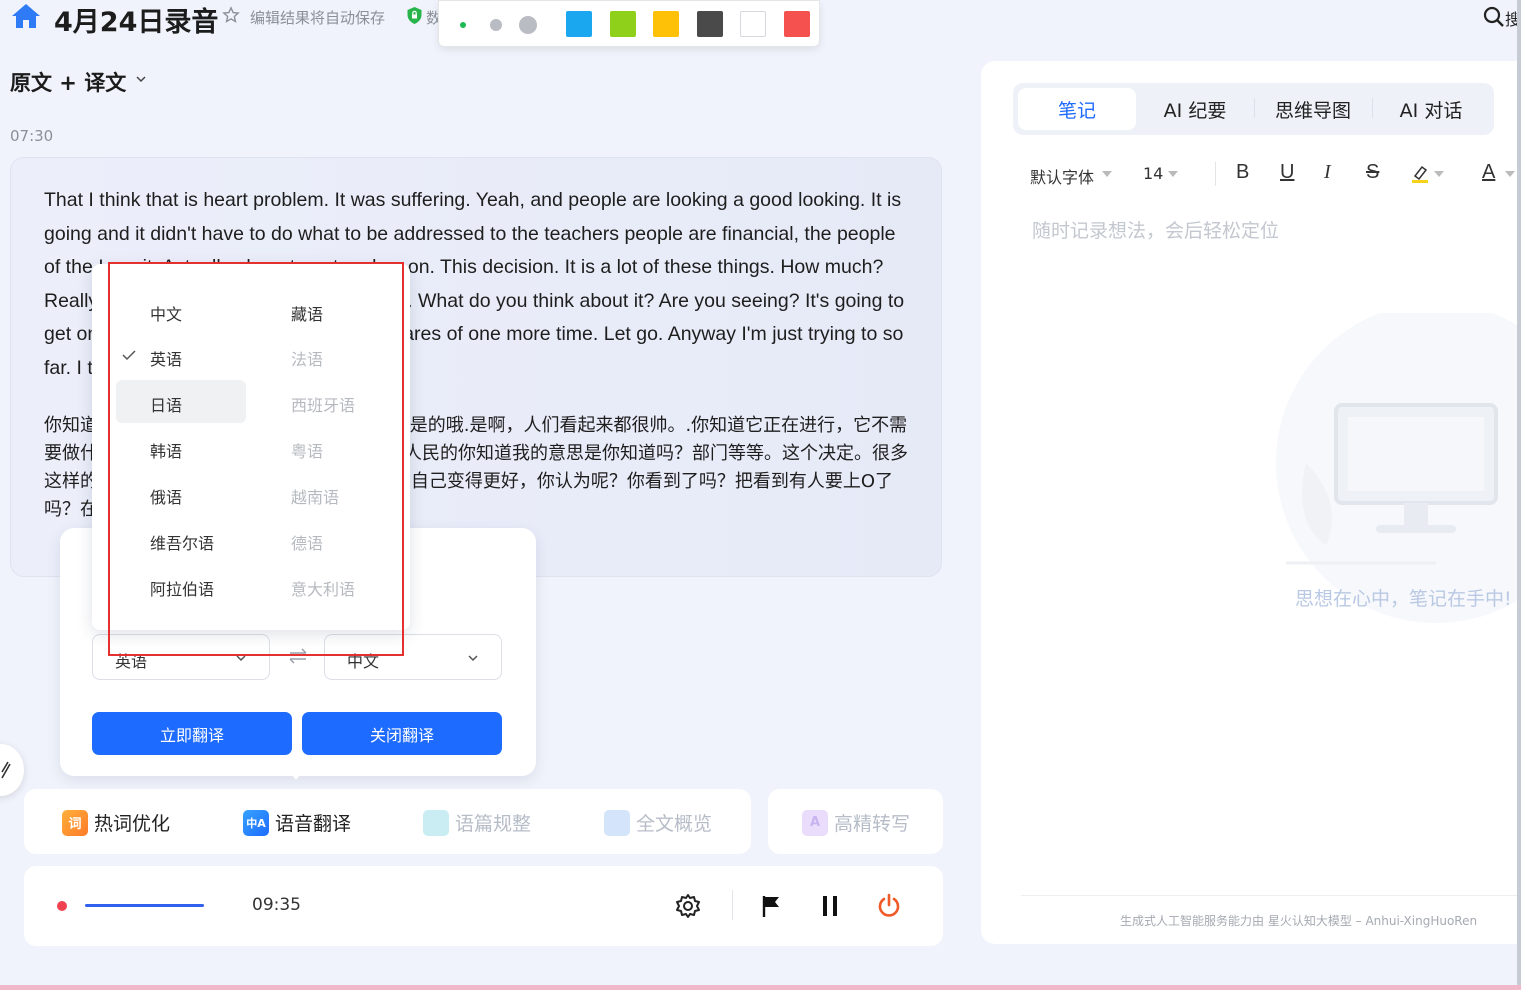 The width and height of the screenshot is (1521, 990). I want to click on hq-transcribe-box: A 高精转写, so click(855, 821).